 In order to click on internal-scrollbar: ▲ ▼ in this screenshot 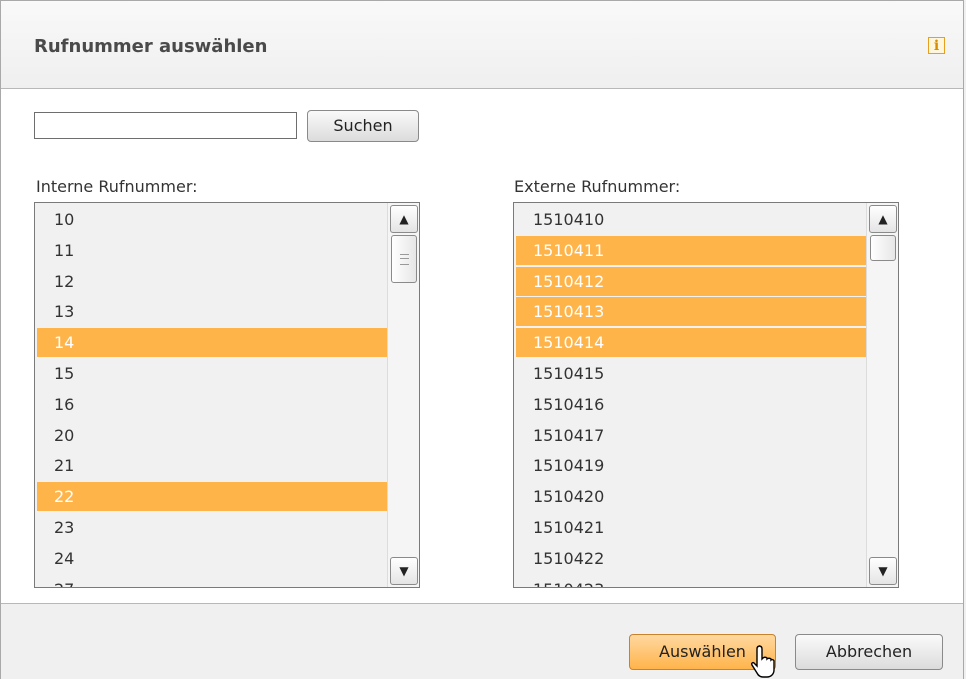, I will do `click(403, 395)`.